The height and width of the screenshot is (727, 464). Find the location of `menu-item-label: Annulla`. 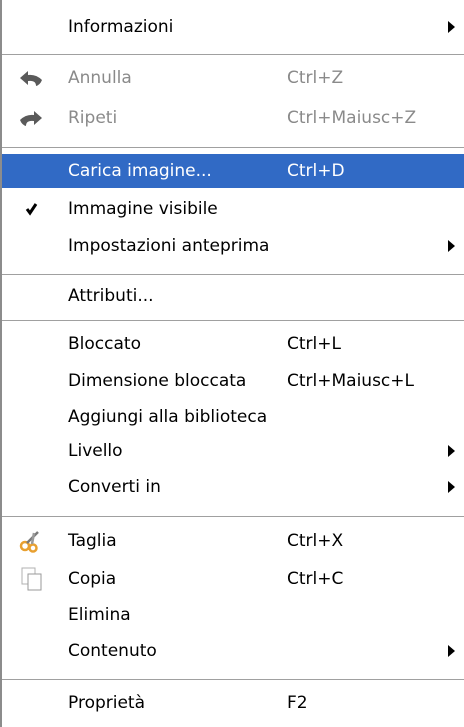

menu-item-label: Annulla is located at coordinates (100, 78).